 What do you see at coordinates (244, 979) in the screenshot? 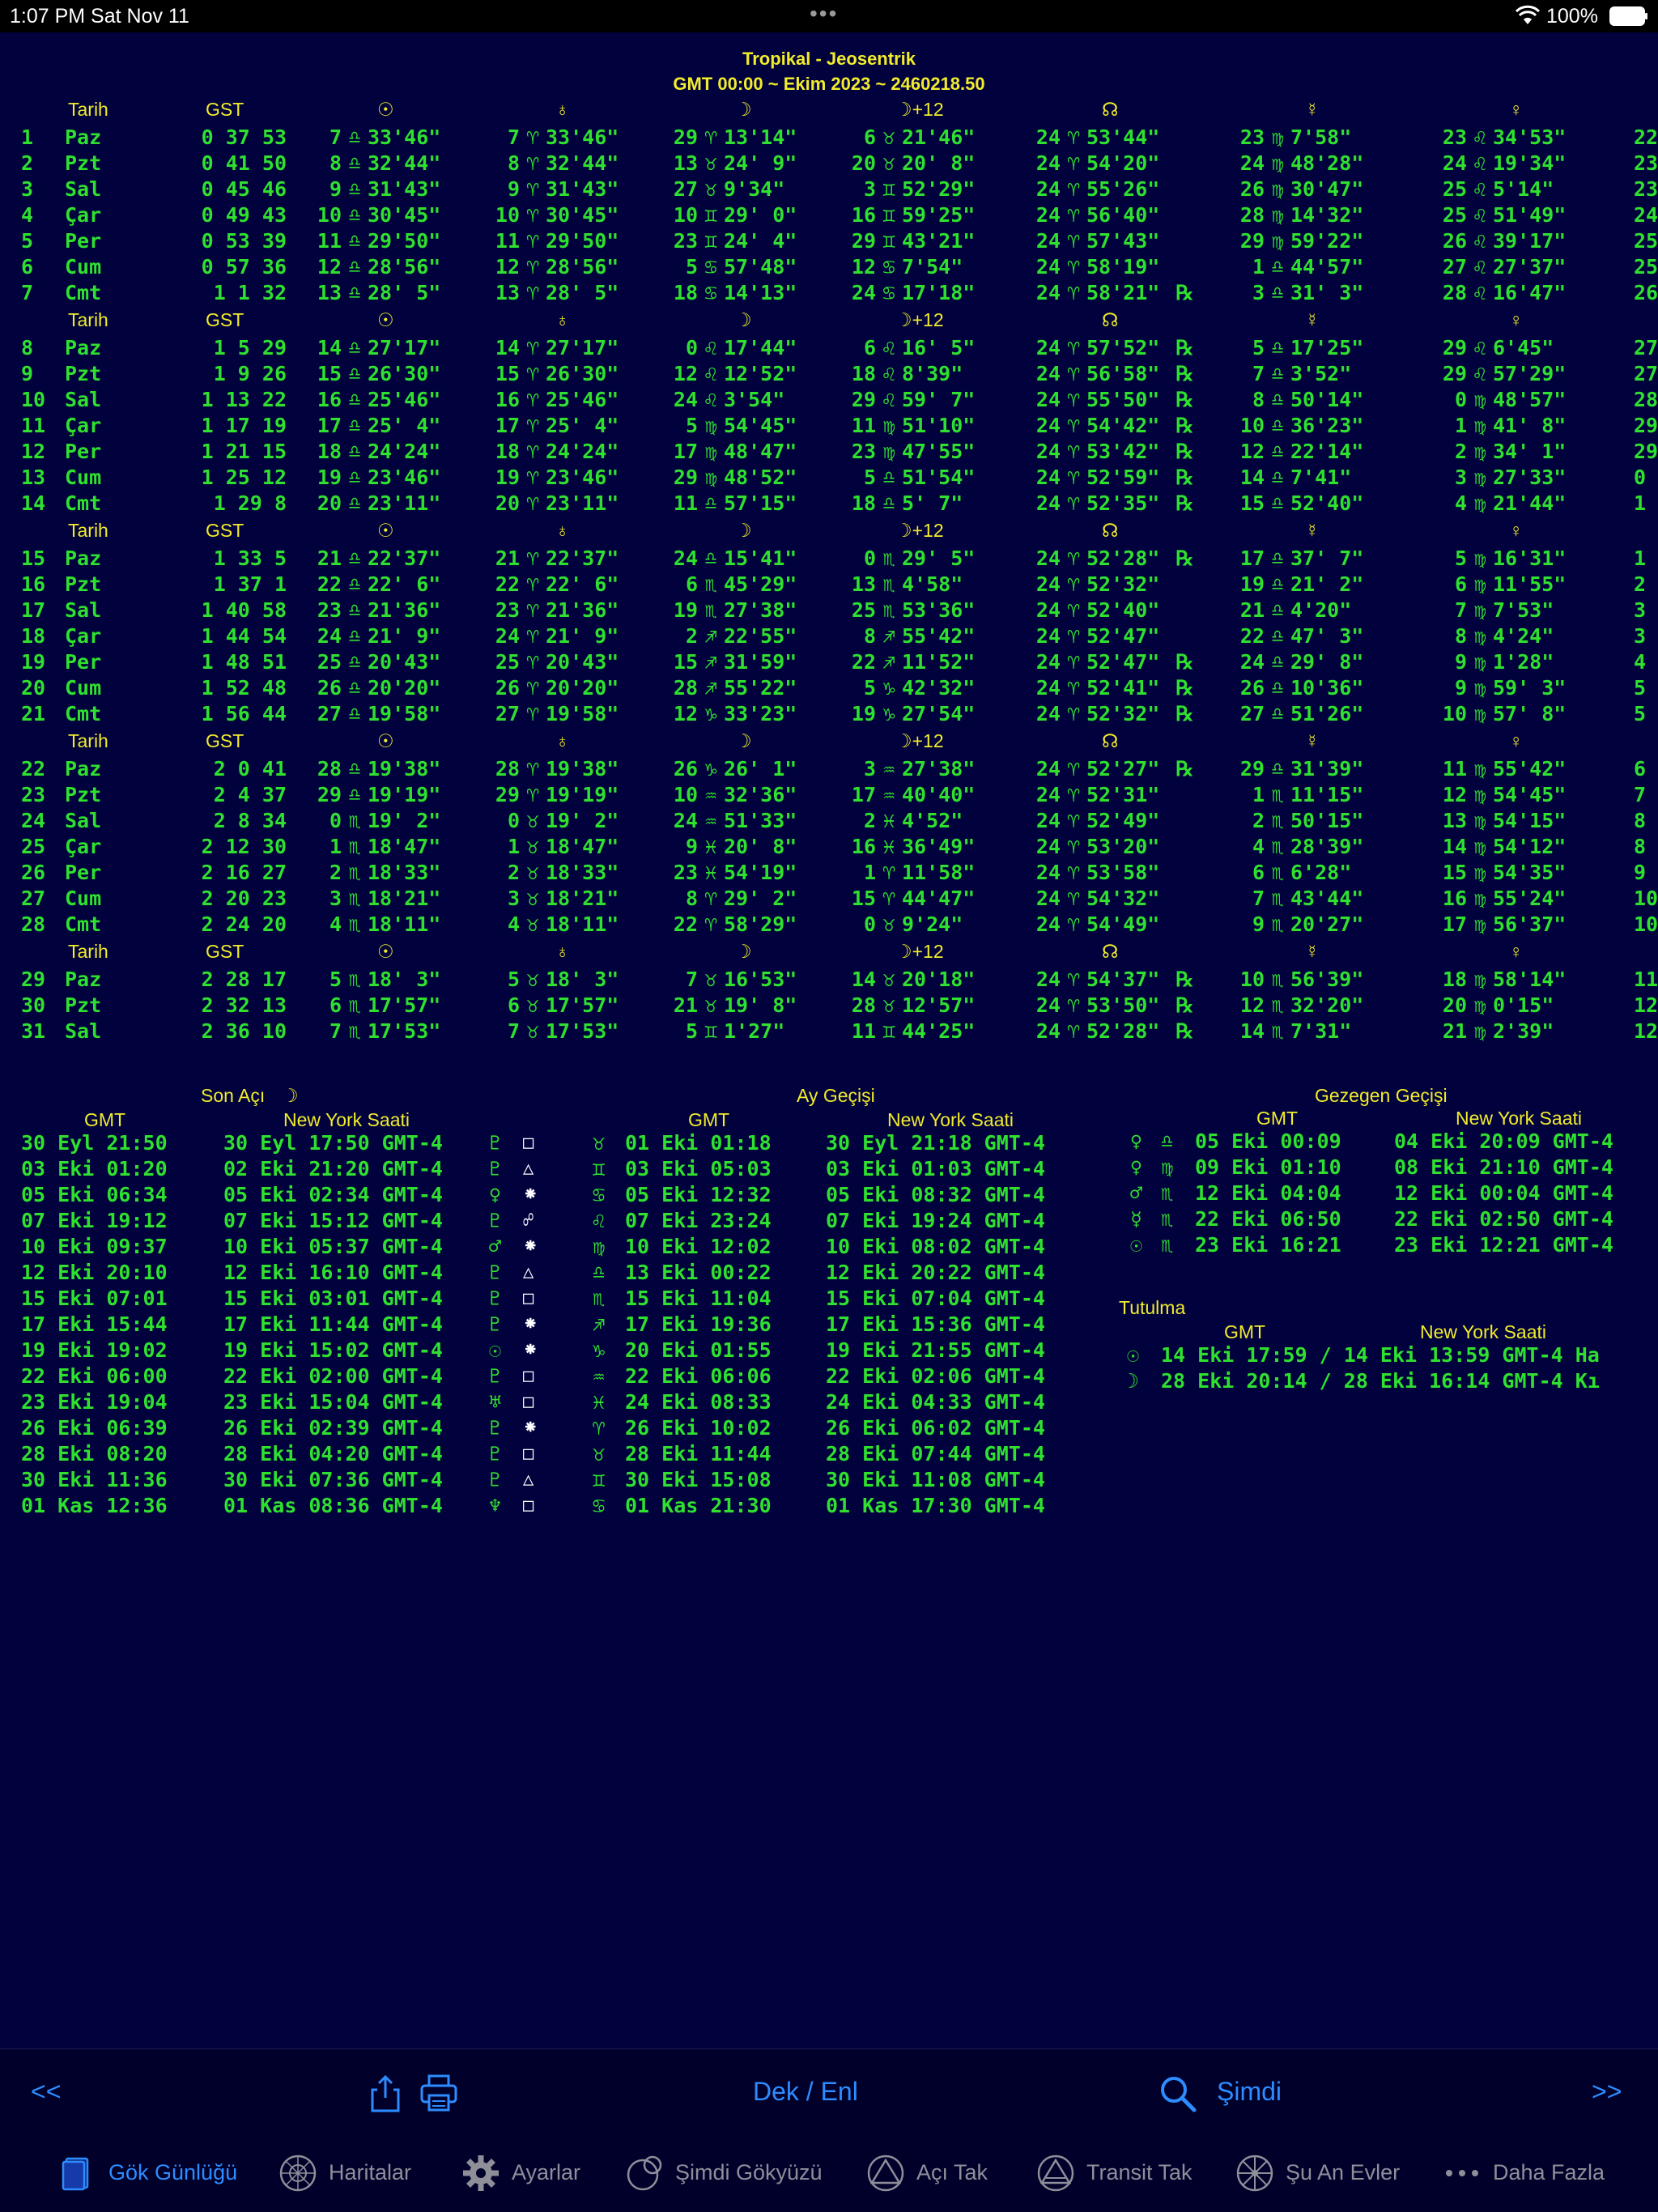
I see `gst-value: 2 28 17` at bounding box center [244, 979].